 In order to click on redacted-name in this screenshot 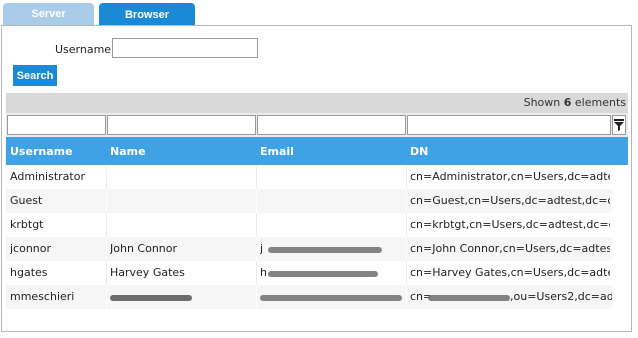, I will do `click(151, 298)`.